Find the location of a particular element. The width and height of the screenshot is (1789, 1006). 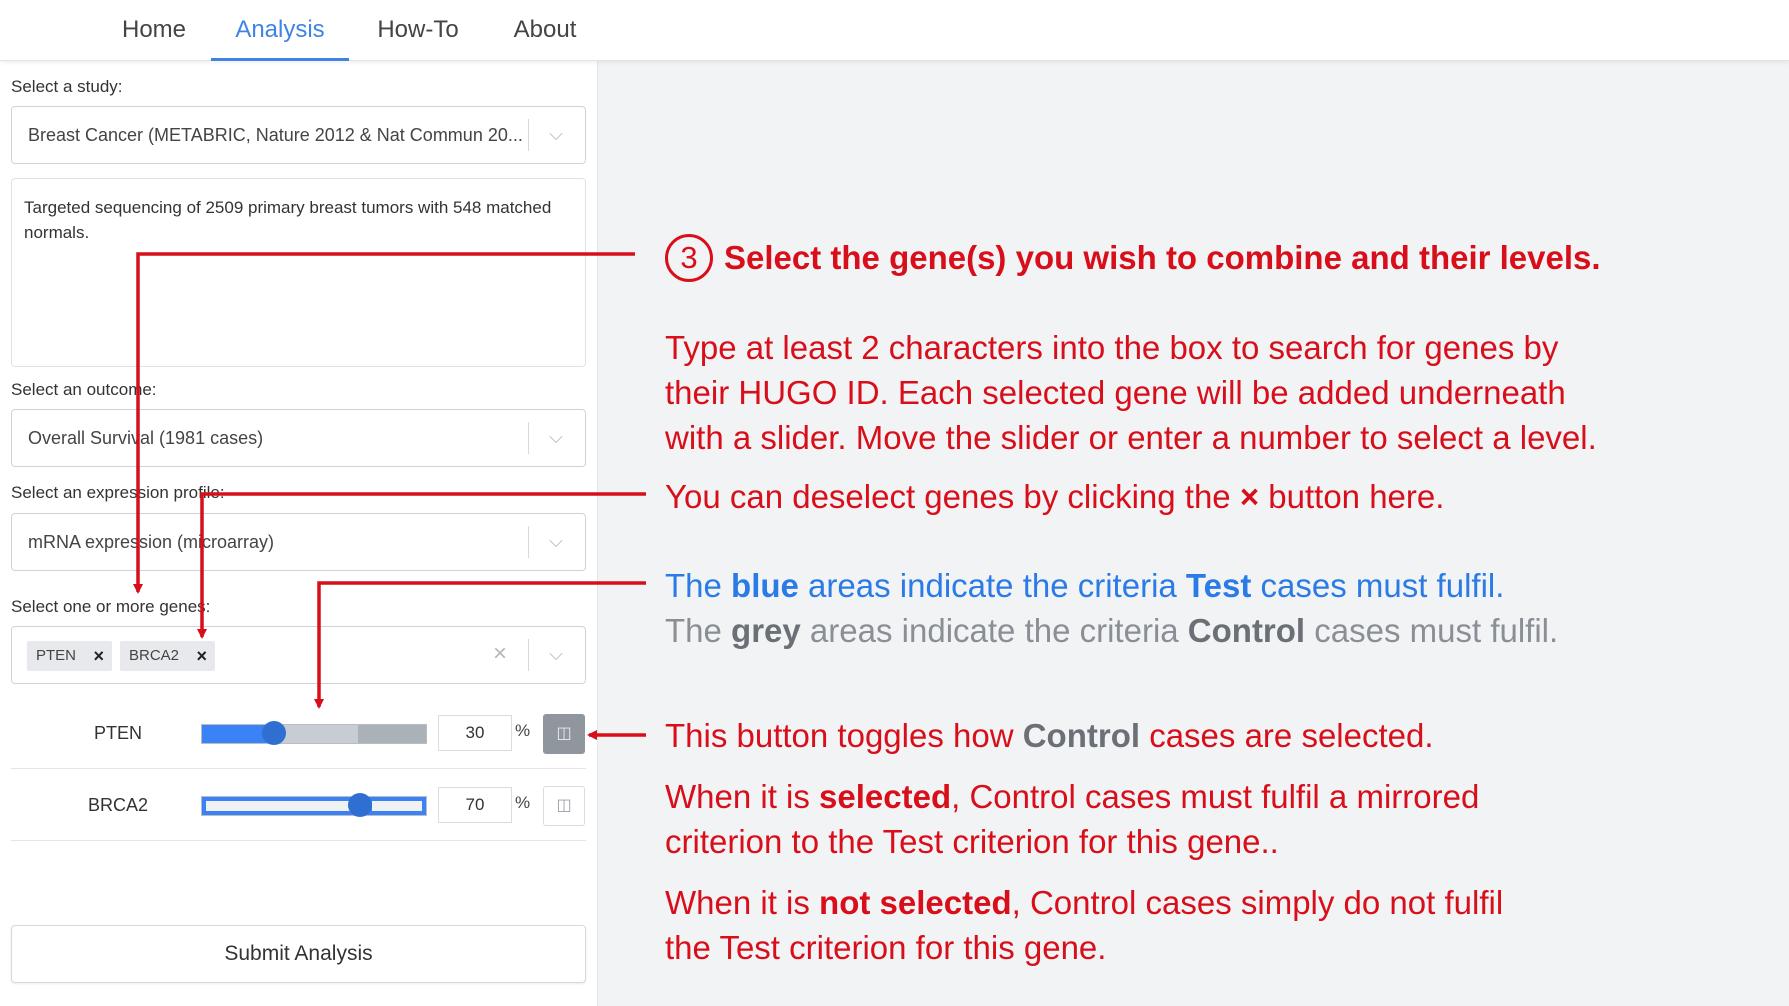

text: cases are selected. is located at coordinates (1287, 735).